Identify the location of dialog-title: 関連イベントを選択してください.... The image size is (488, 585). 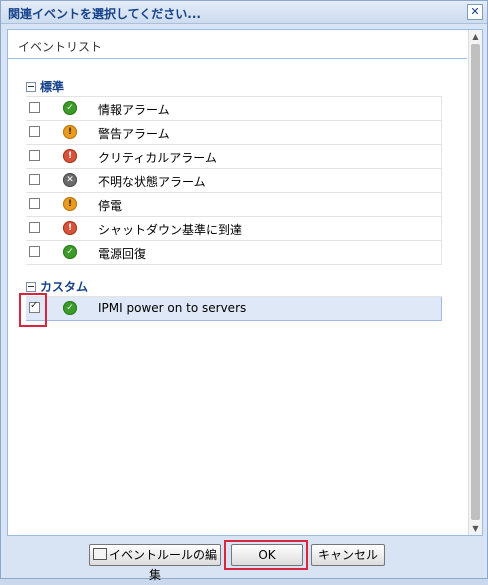
(104, 14).